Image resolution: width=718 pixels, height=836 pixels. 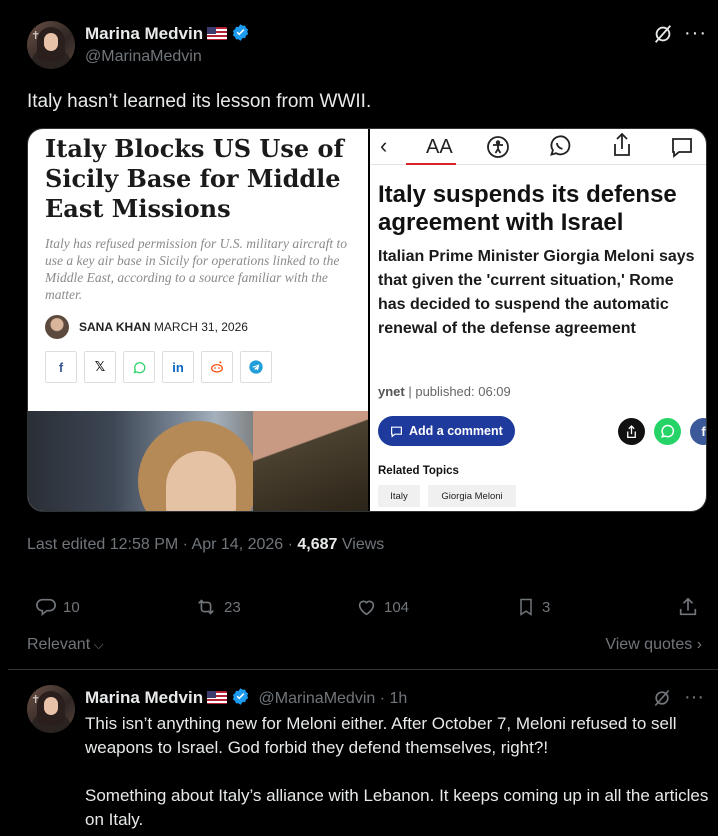 I want to click on bookmark-button: 3, so click(x=533, y=607).